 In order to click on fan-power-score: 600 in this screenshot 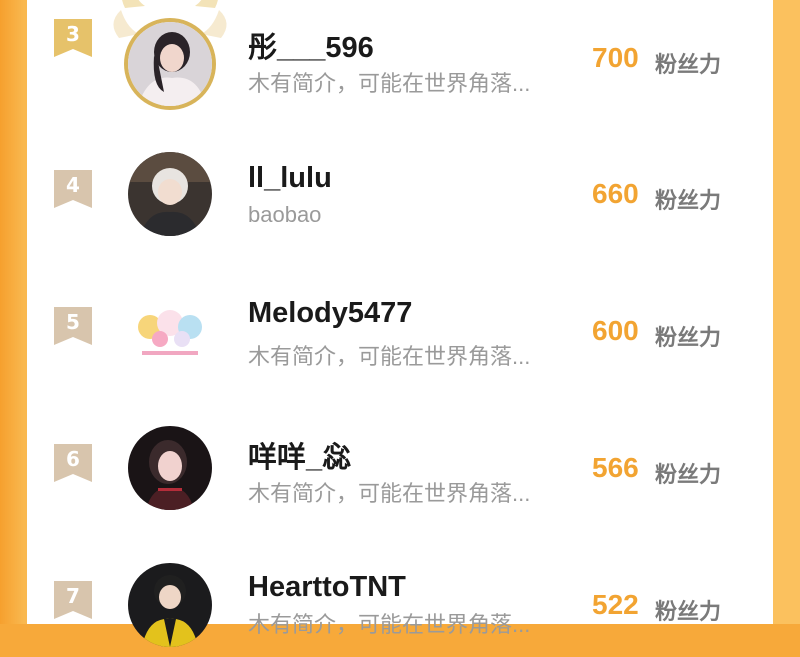, I will do `click(615, 330)`.